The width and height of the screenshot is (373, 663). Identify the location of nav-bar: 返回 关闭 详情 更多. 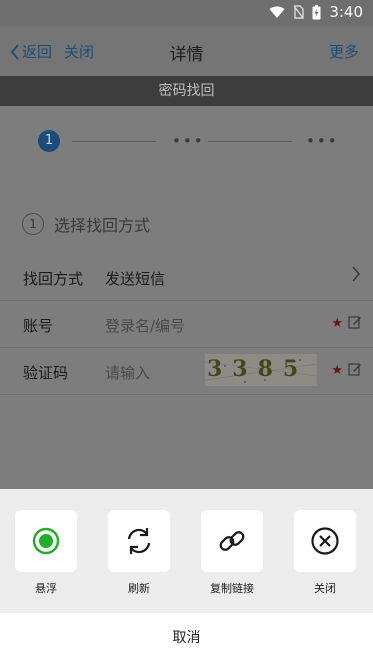
(186, 51).